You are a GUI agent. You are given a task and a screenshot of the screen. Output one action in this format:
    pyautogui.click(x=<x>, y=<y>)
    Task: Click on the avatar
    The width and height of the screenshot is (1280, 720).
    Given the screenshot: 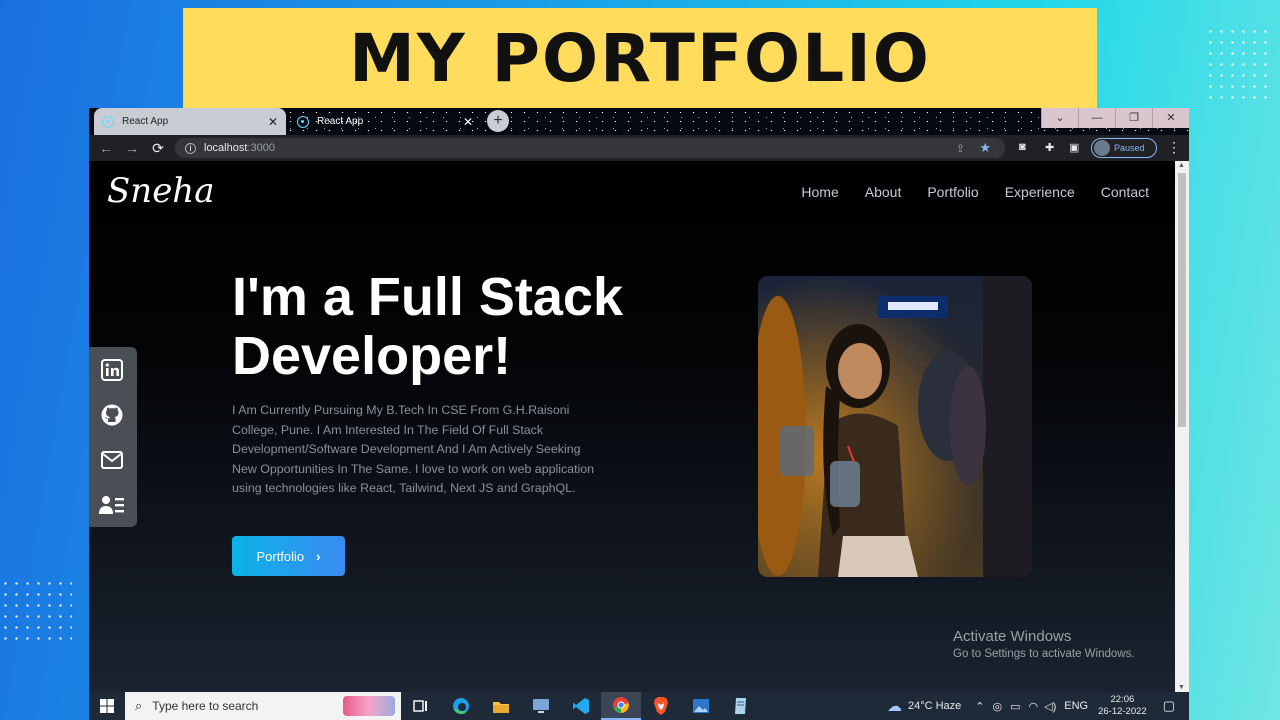 What is the action you would take?
    pyautogui.click(x=1102, y=148)
    